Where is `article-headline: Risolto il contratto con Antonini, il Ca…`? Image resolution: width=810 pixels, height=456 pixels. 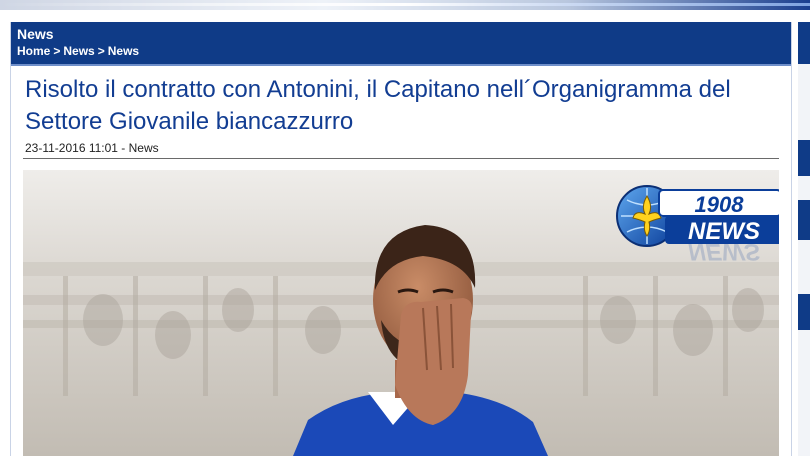 article-headline: Risolto il contratto con Antonini, il Ca… is located at coordinates (378, 105).